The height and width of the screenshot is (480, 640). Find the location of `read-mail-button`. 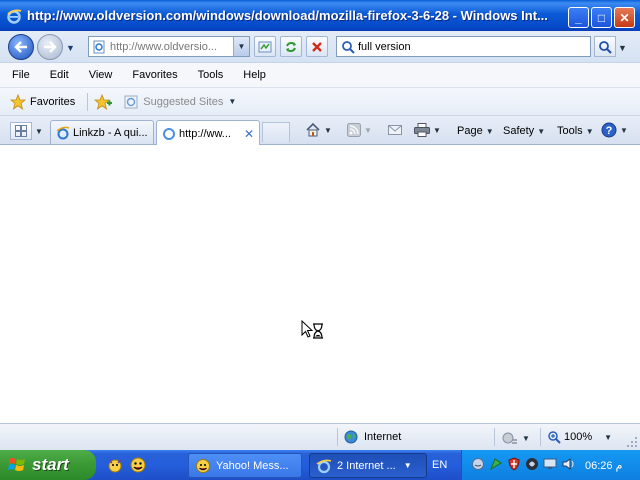

read-mail-button is located at coordinates (395, 130).